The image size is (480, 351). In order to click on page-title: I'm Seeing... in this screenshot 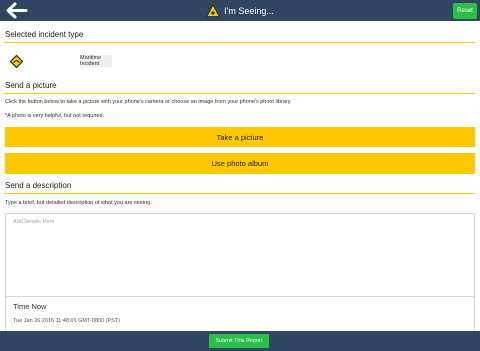, I will do `click(249, 10)`.